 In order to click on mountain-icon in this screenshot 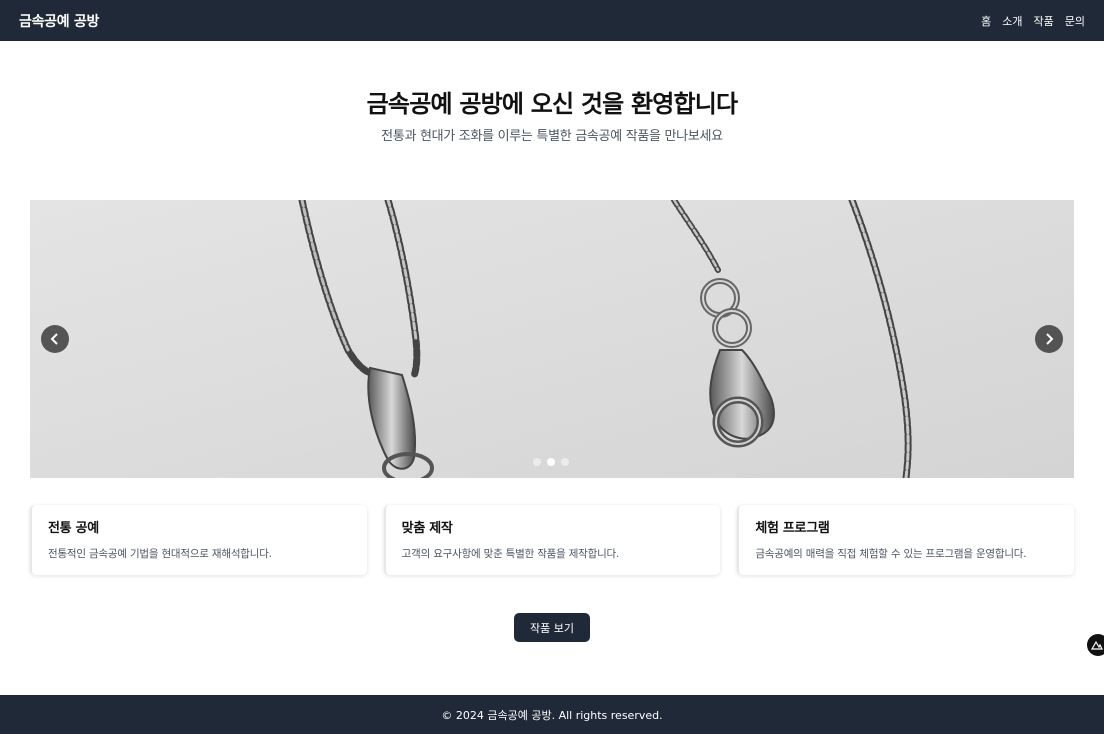, I will do `click(1097, 645)`.